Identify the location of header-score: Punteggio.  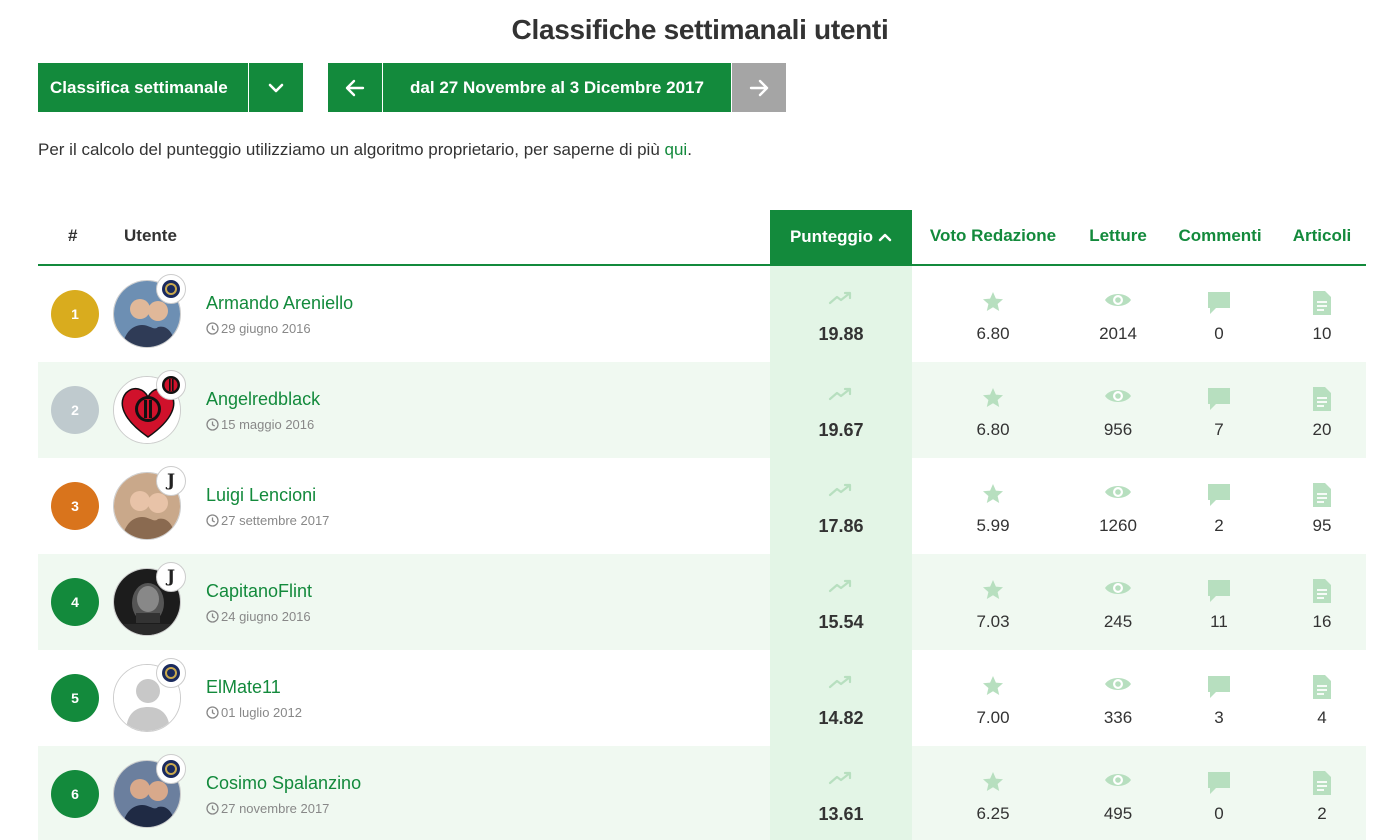
(841, 237).